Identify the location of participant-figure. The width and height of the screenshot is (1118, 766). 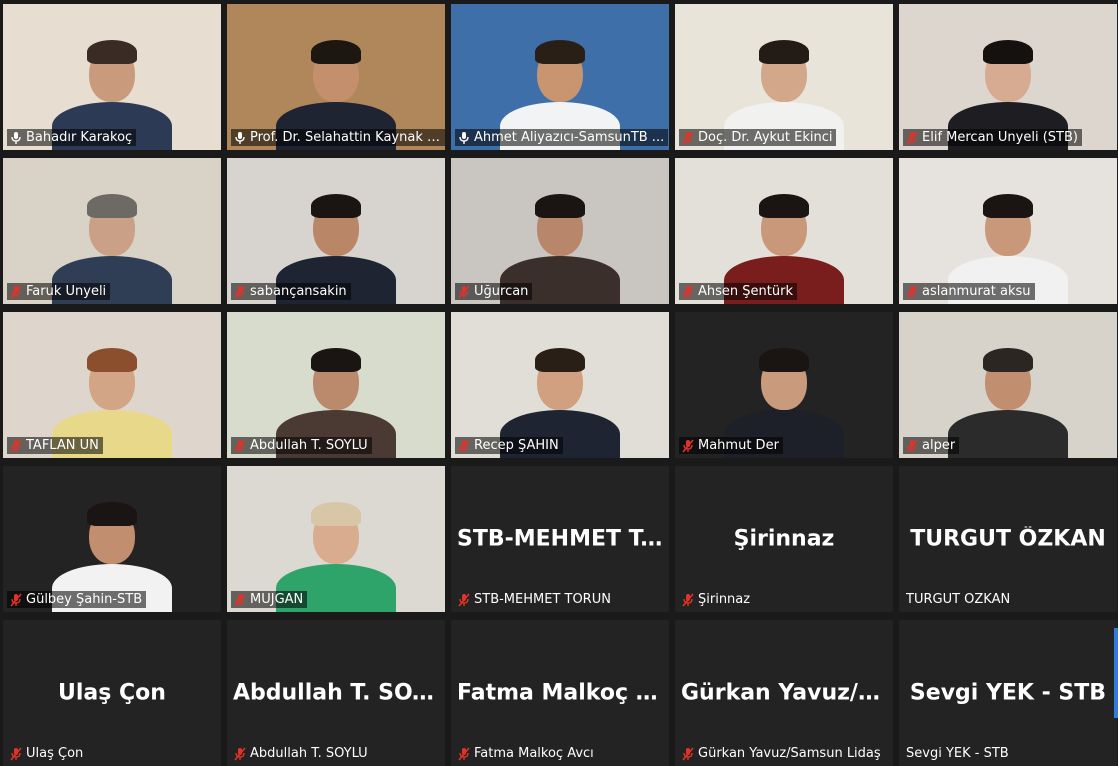
(1008, 403).